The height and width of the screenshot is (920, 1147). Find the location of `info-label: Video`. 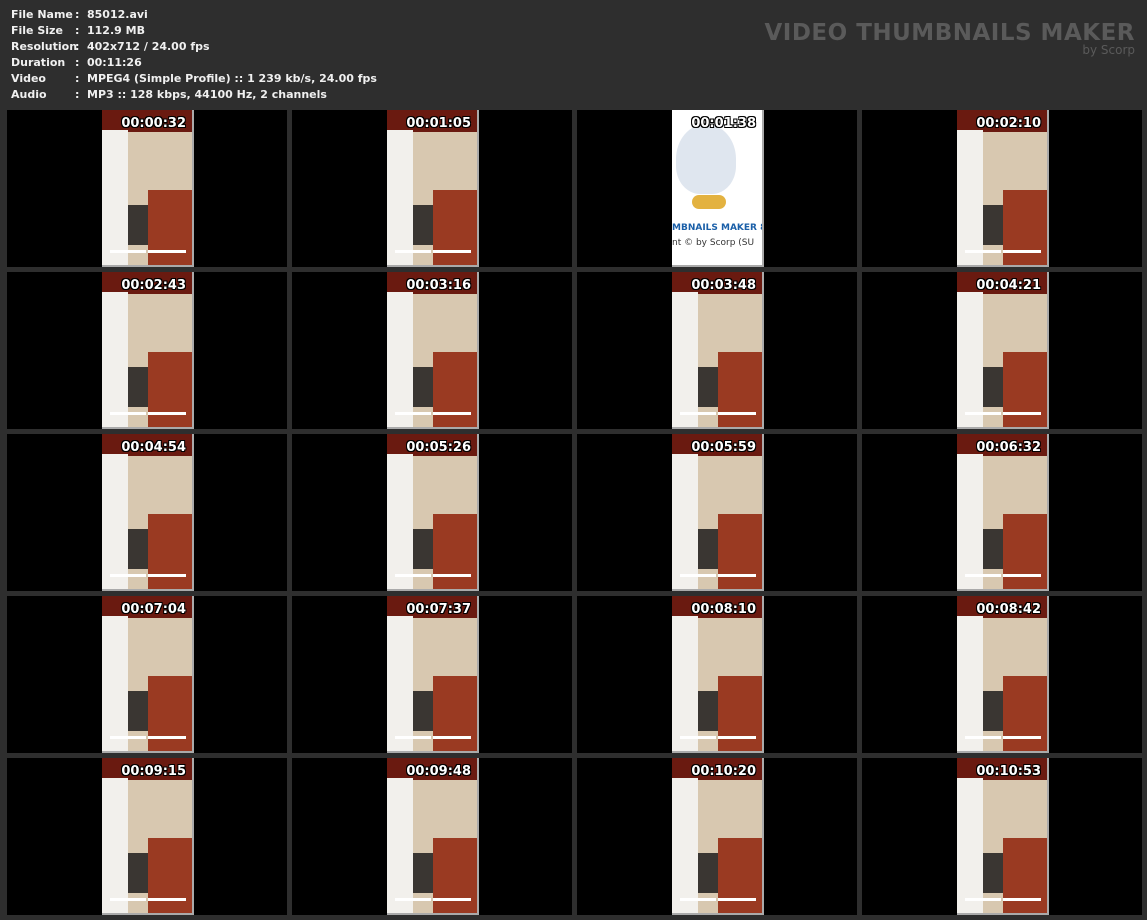

info-label: Video is located at coordinates (28, 78).